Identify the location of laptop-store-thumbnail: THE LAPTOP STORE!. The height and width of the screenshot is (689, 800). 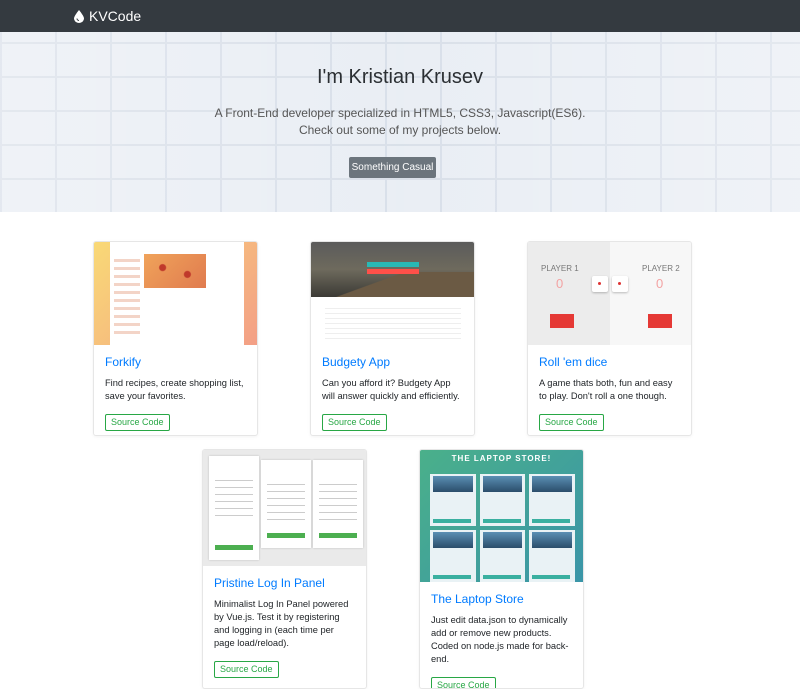
(501, 516).